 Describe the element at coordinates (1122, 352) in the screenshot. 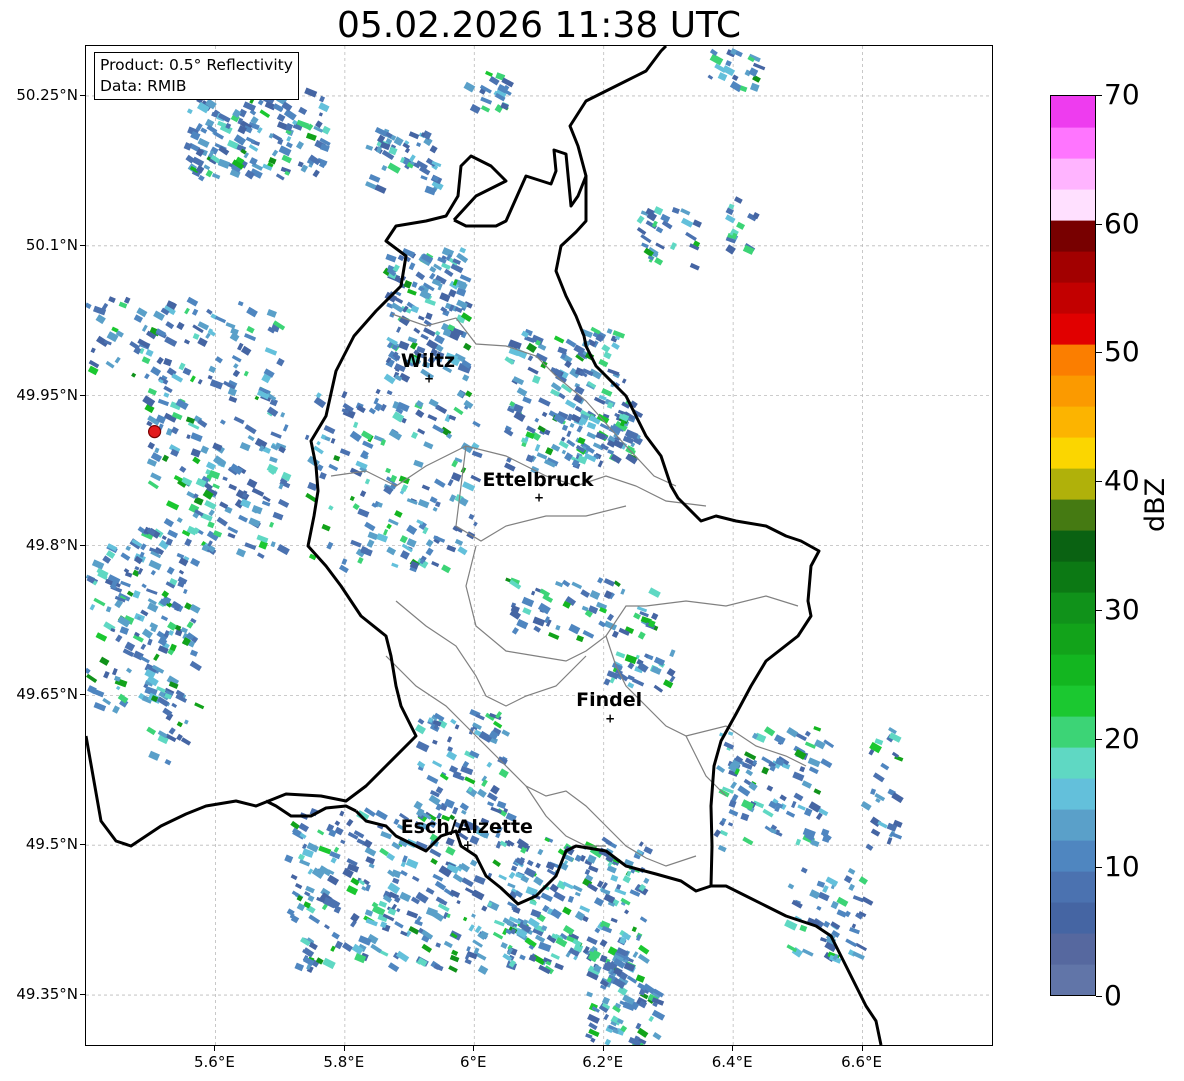

I see `colorbar-tick-label: 50` at that location.